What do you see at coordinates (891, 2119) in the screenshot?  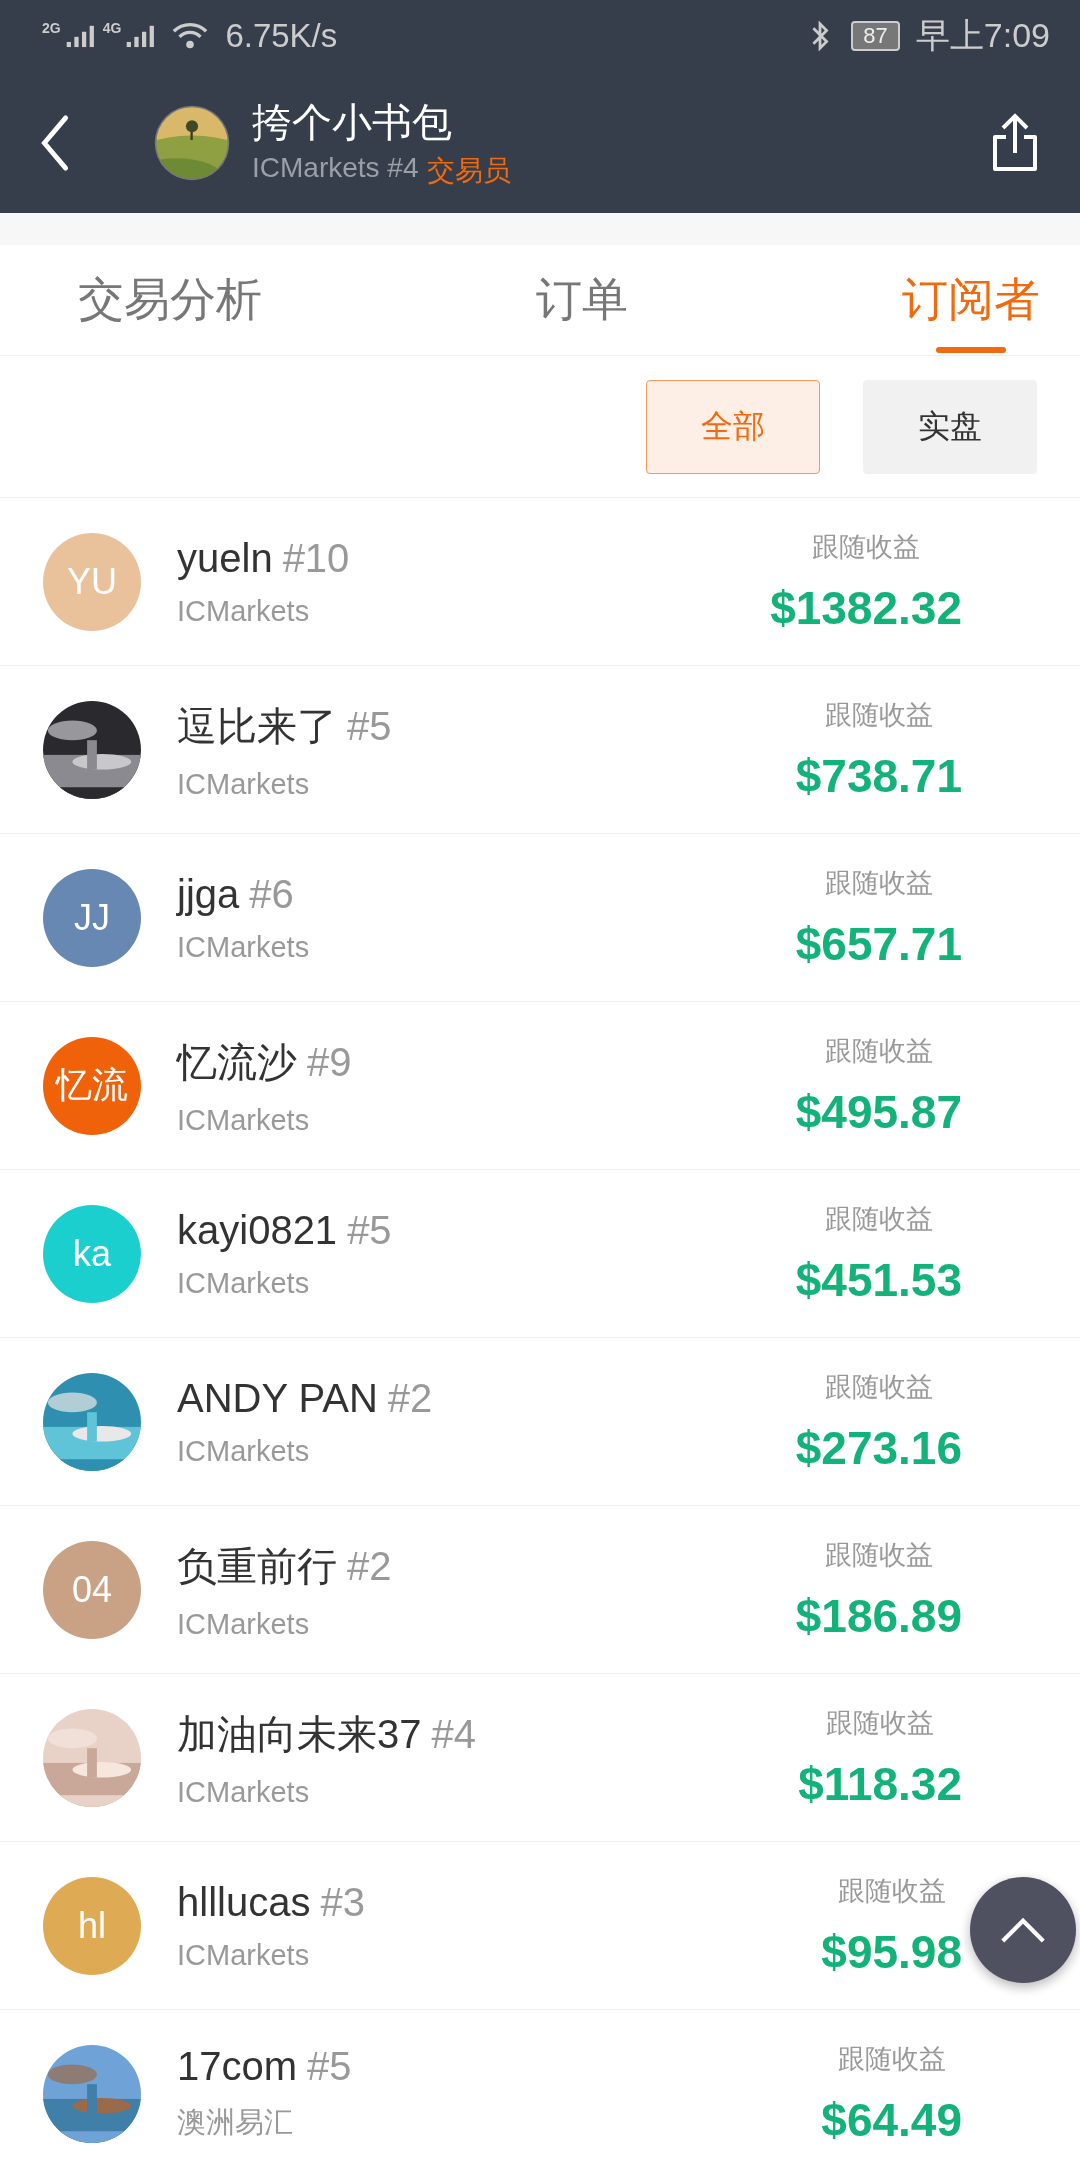 I see `profit-value: $64.49` at bounding box center [891, 2119].